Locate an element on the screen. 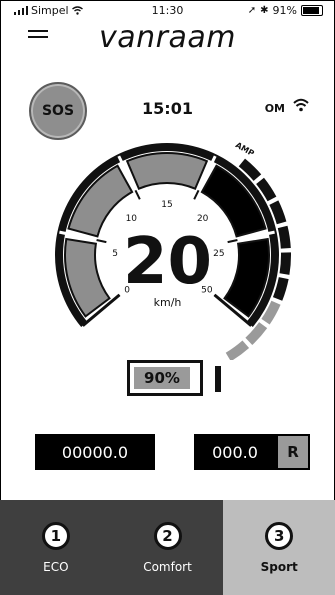 The height and width of the screenshot is (595, 335). gauge-tick-label: 20 is located at coordinates (203, 219).